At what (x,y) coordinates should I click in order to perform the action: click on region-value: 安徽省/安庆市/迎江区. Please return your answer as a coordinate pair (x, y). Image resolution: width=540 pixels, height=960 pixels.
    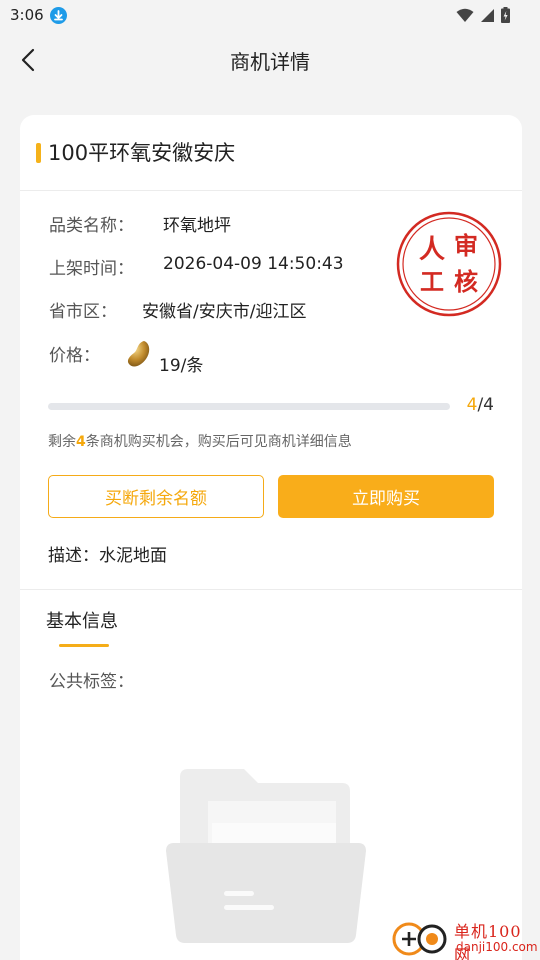
    Looking at the image, I should click on (224, 312).